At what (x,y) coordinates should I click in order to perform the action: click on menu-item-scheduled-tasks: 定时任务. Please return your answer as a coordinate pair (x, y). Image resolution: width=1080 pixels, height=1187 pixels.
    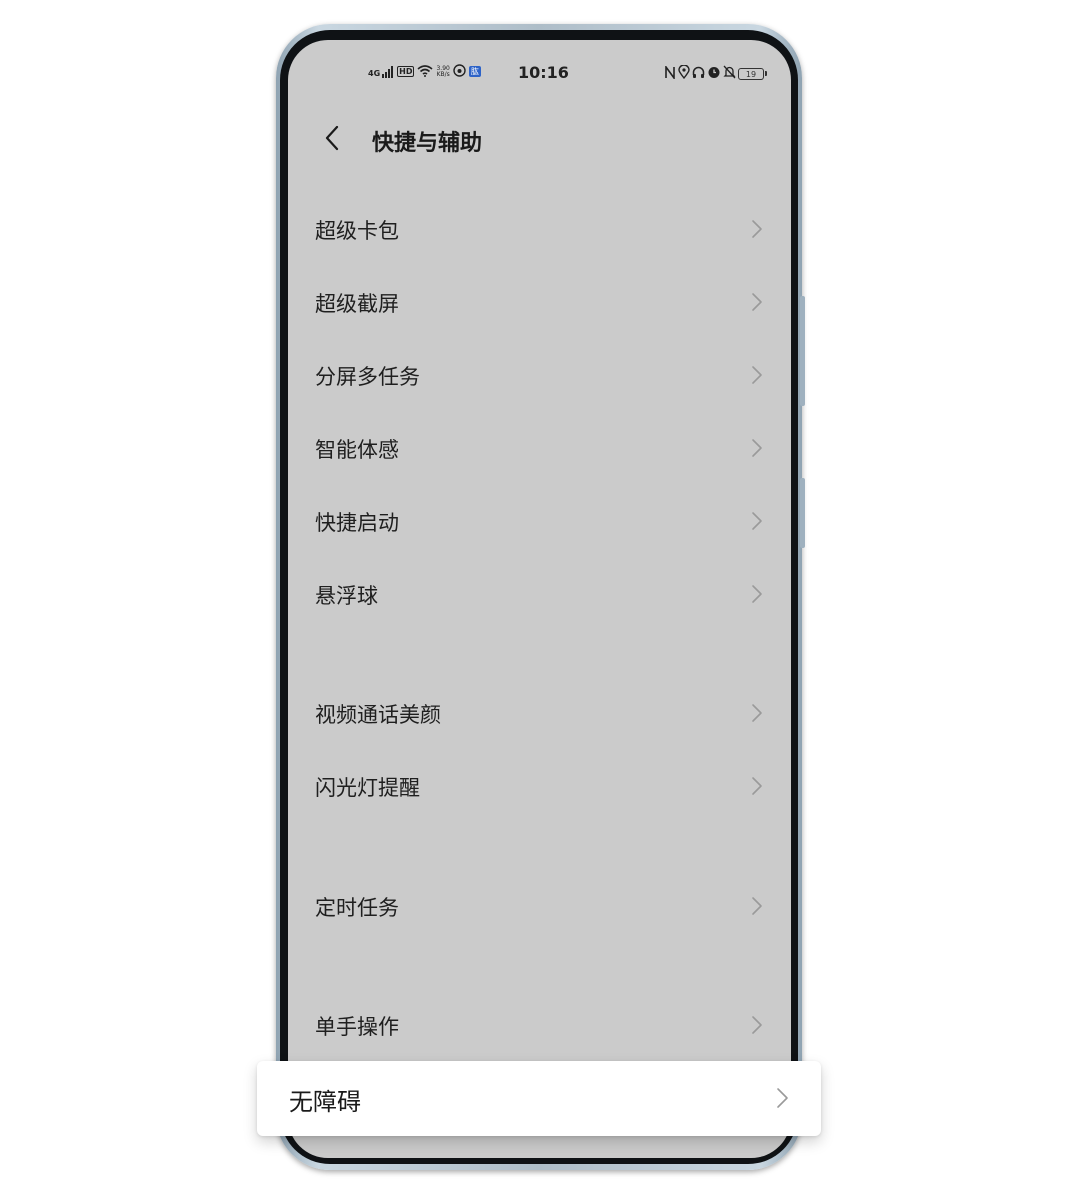
    Looking at the image, I should click on (539, 906).